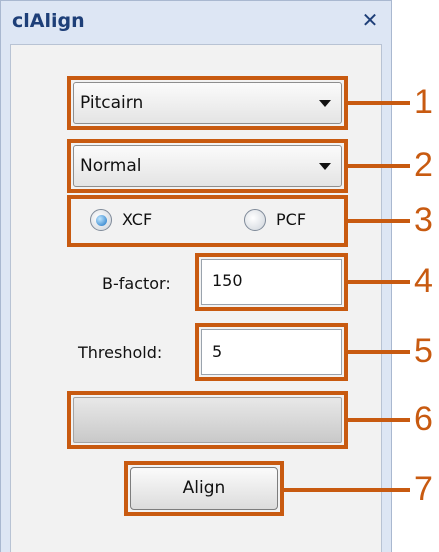 The width and height of the screenshot is (439, 552). Describe the element at coordinates (136, 283) in the screenshot. I see `bfactor-label: B-factor:` at that location.